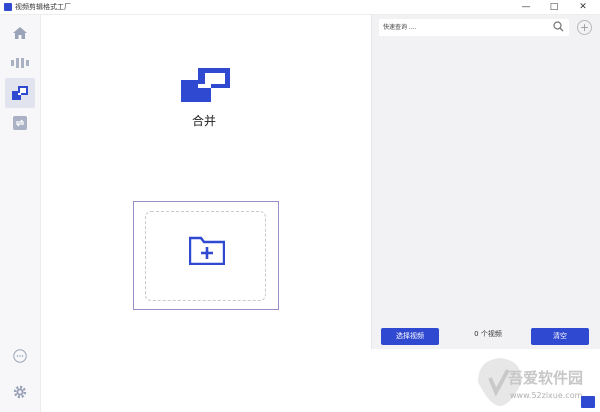  I want to click on sidebar-item-split, so click(20, 63).